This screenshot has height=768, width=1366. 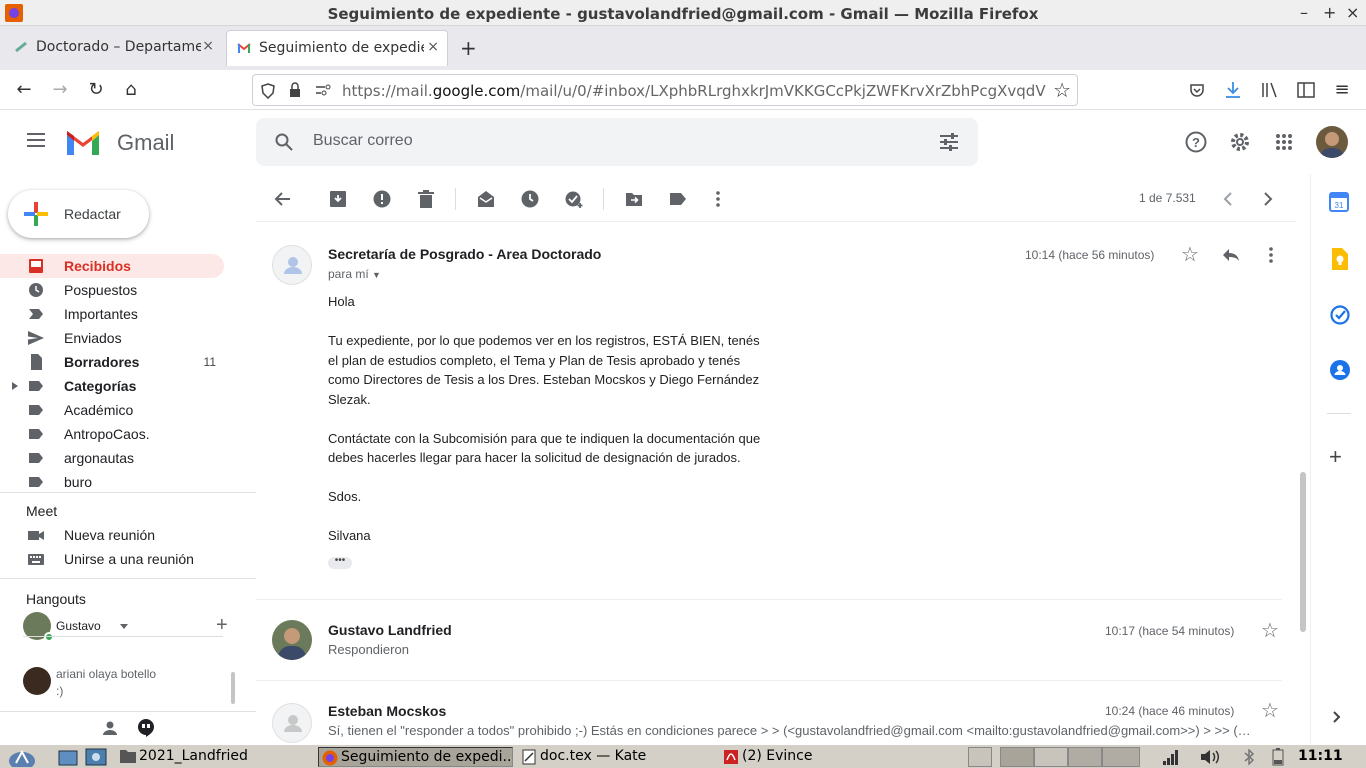 What do you see at coordinates (1270, 90) in the screenshot?
I see `library-icon` at bounding box center [1270, 90].